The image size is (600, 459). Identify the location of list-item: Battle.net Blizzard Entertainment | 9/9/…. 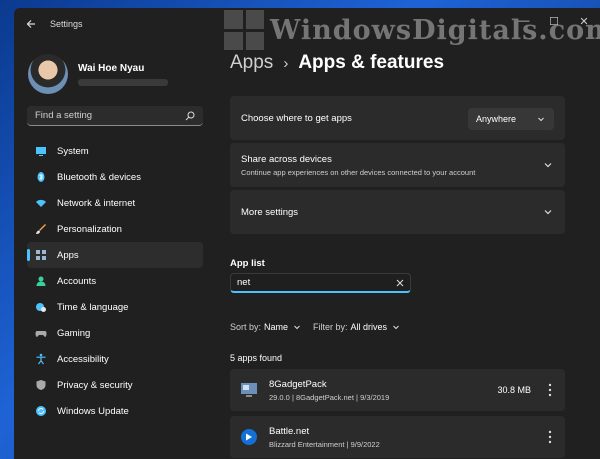
(397, 437).